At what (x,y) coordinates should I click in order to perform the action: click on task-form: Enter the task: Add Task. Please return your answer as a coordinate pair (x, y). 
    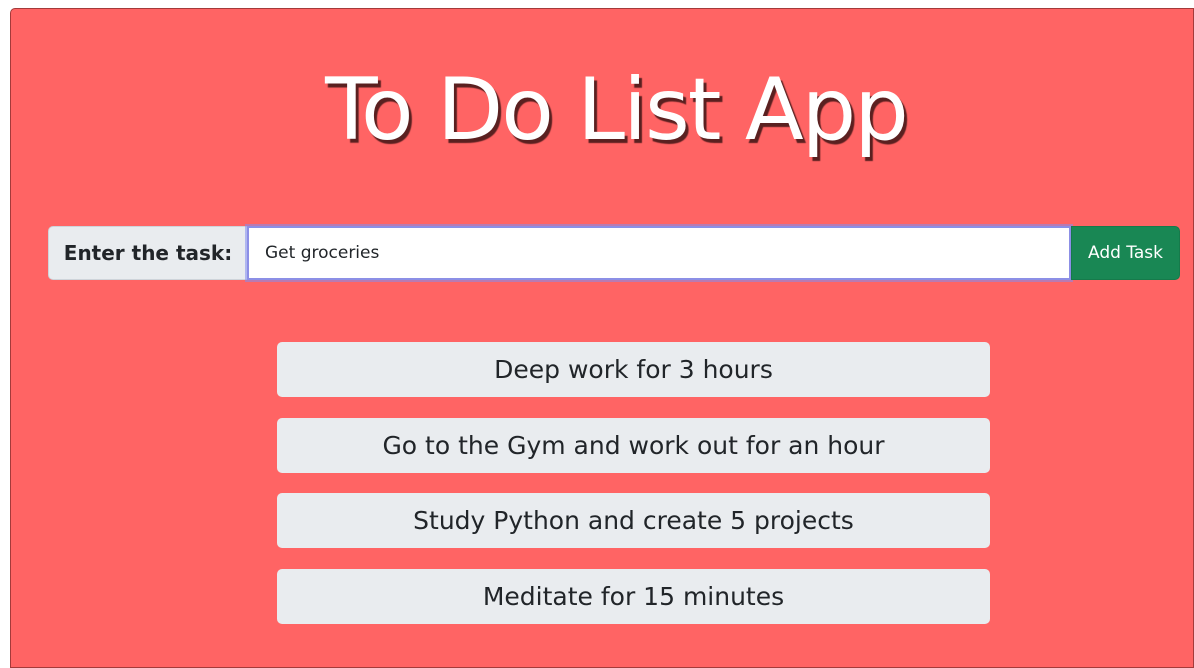
    Looking at the image, I should click on (614, 253).